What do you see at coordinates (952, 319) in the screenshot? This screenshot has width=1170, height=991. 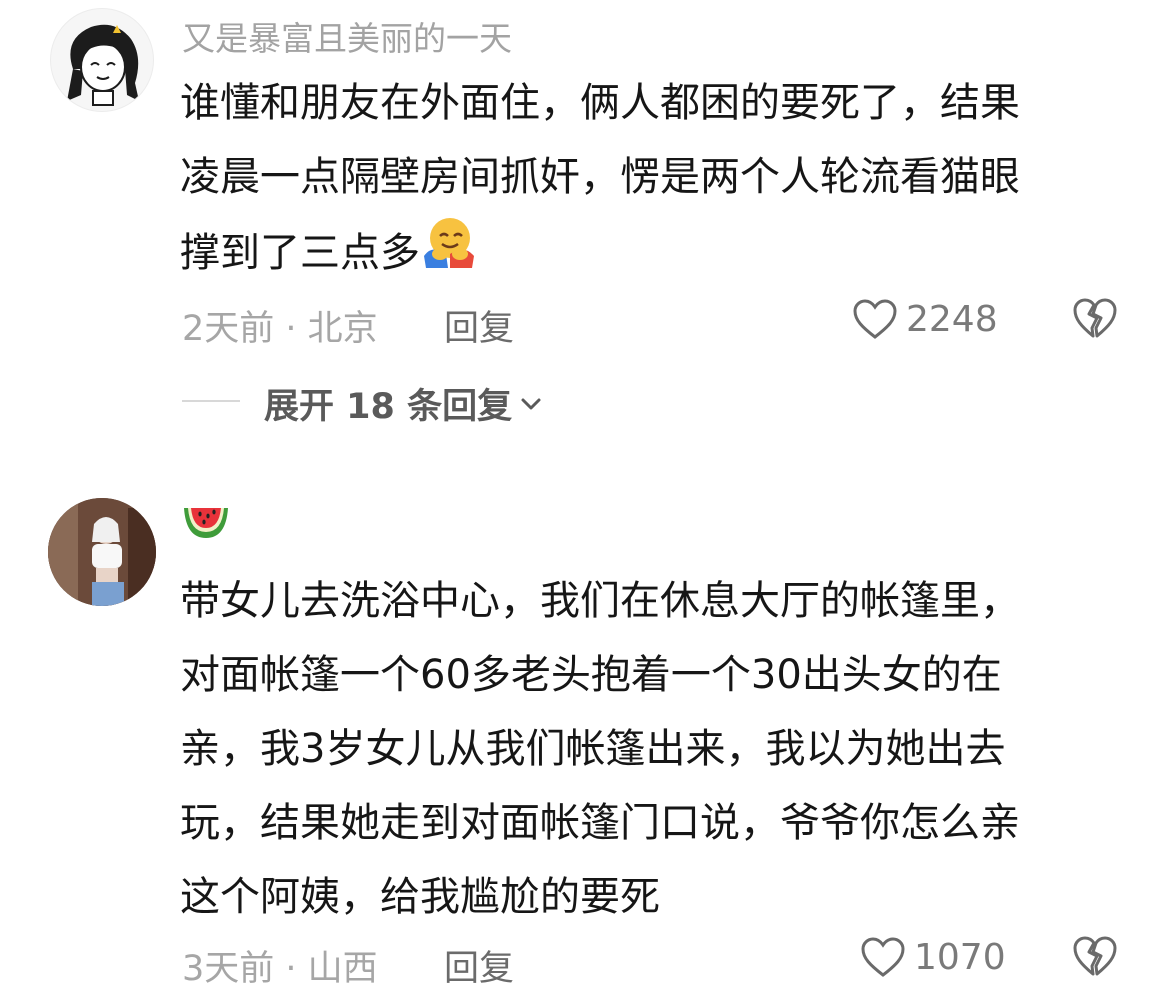 I see `like-count: 2248` at bounding box center [952, 319].